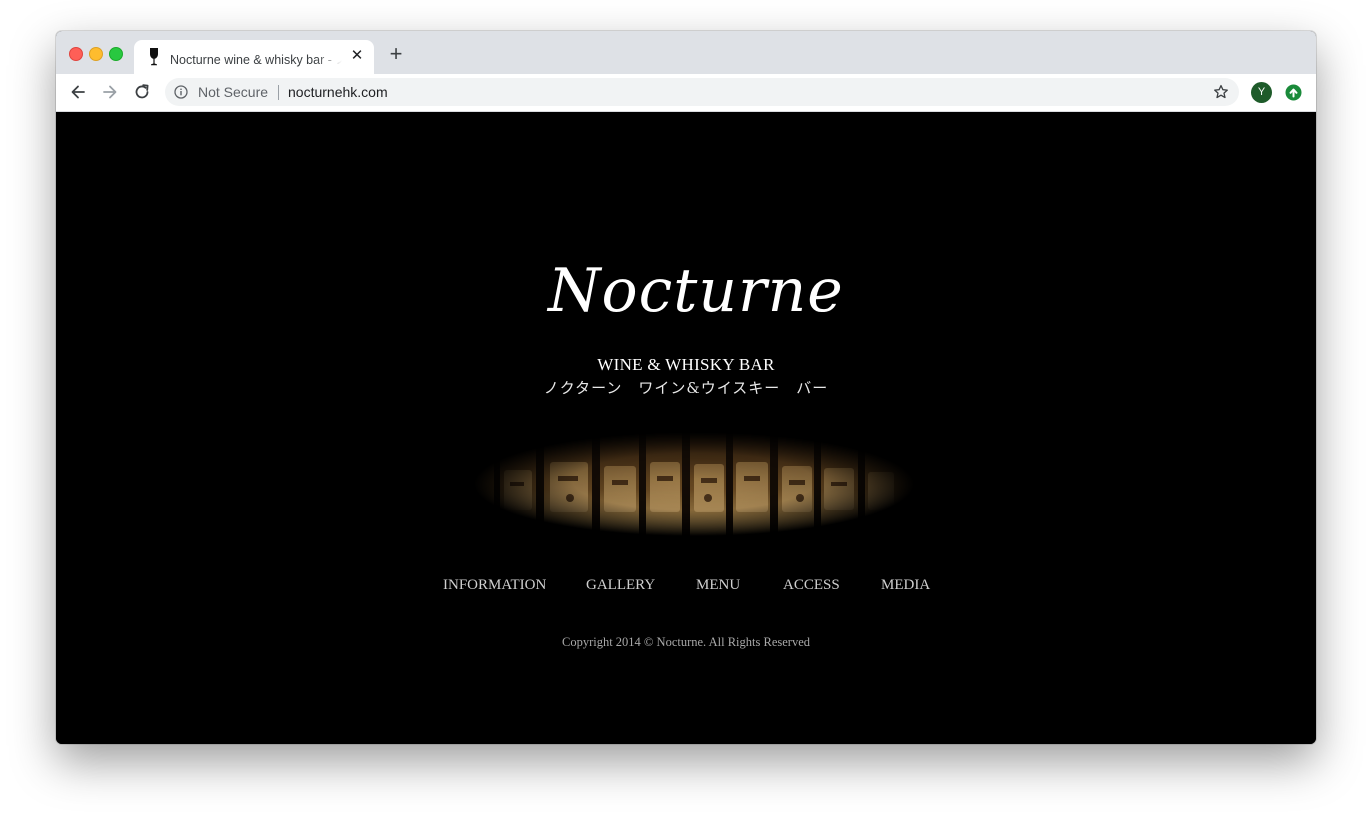  What do you see at coordinates (1261, 92) in the screenshot?
I see `profile-avatar: Y` at bounding box center [1261, 92].